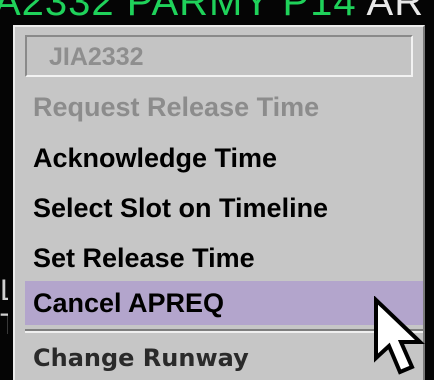 The width and height of the screenshot is (434, 380). I want to click on menu-item-request-release-time: Request Release Time, so click(176, 107).